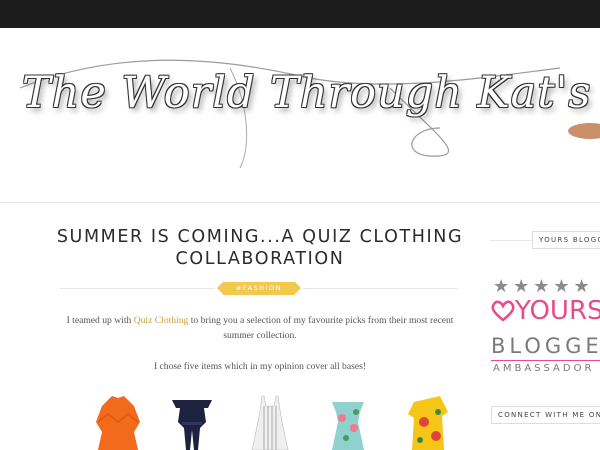 This screenshot has height=450, width=600. Describe the element at coordinates (545, 415) in the screenshot. I see `sidebar-widget-title-connect: CONNECT WITH ME ONLINE` at that location.